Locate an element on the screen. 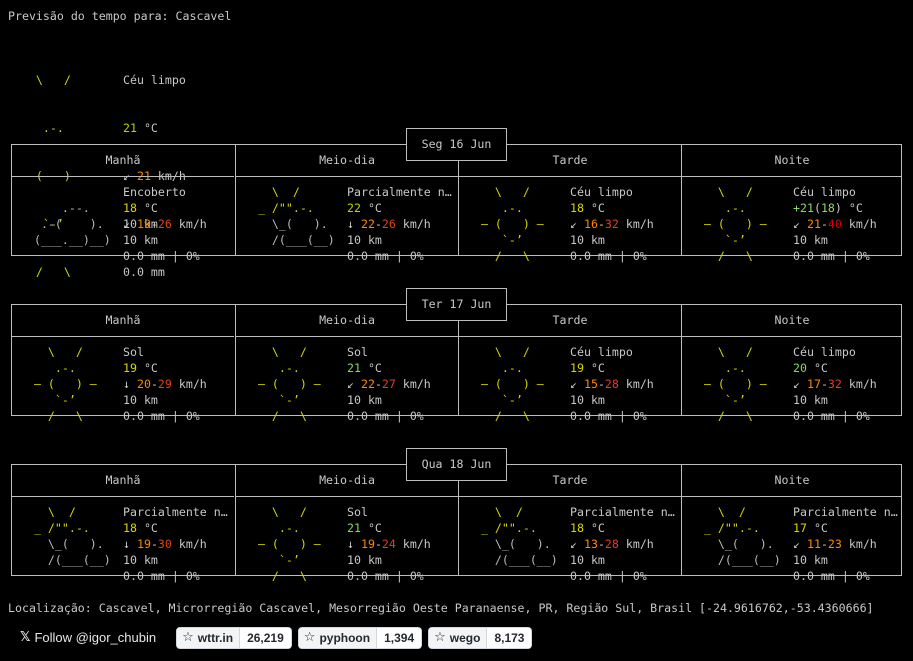 The height and width of the screenshot is (661, 913). period-info: Sol 21 °C ↓ 19-24 km/h 10 km 0.0 mm | 0% is located at coordinates (402, 544).